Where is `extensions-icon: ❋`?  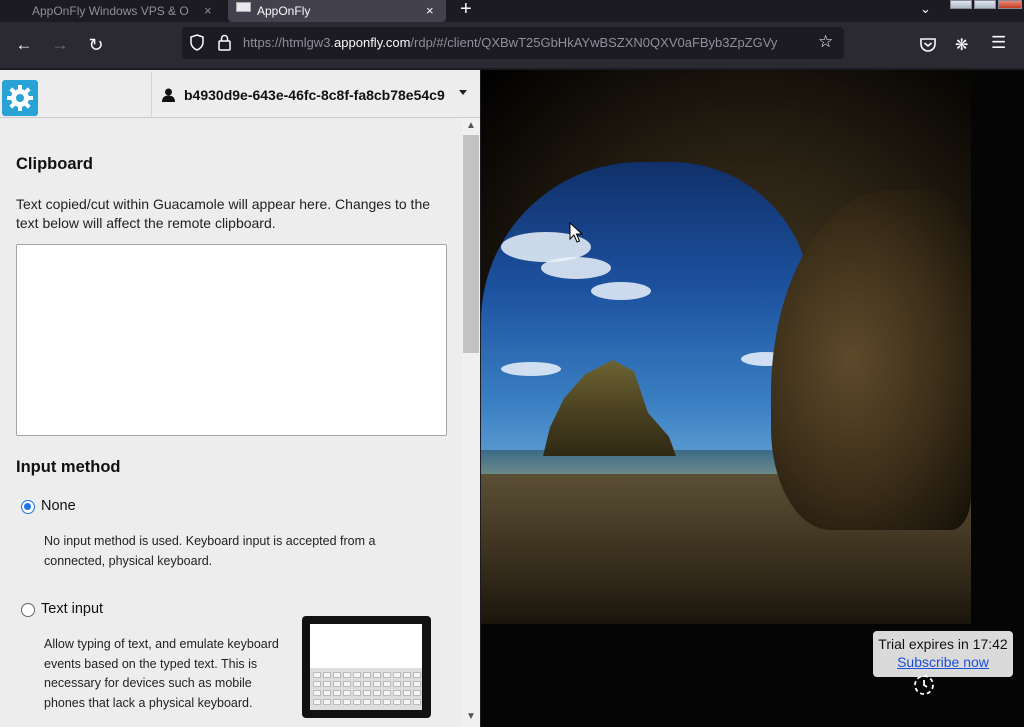 extensions-icon: ❋ is located at coordinates (961, 45).